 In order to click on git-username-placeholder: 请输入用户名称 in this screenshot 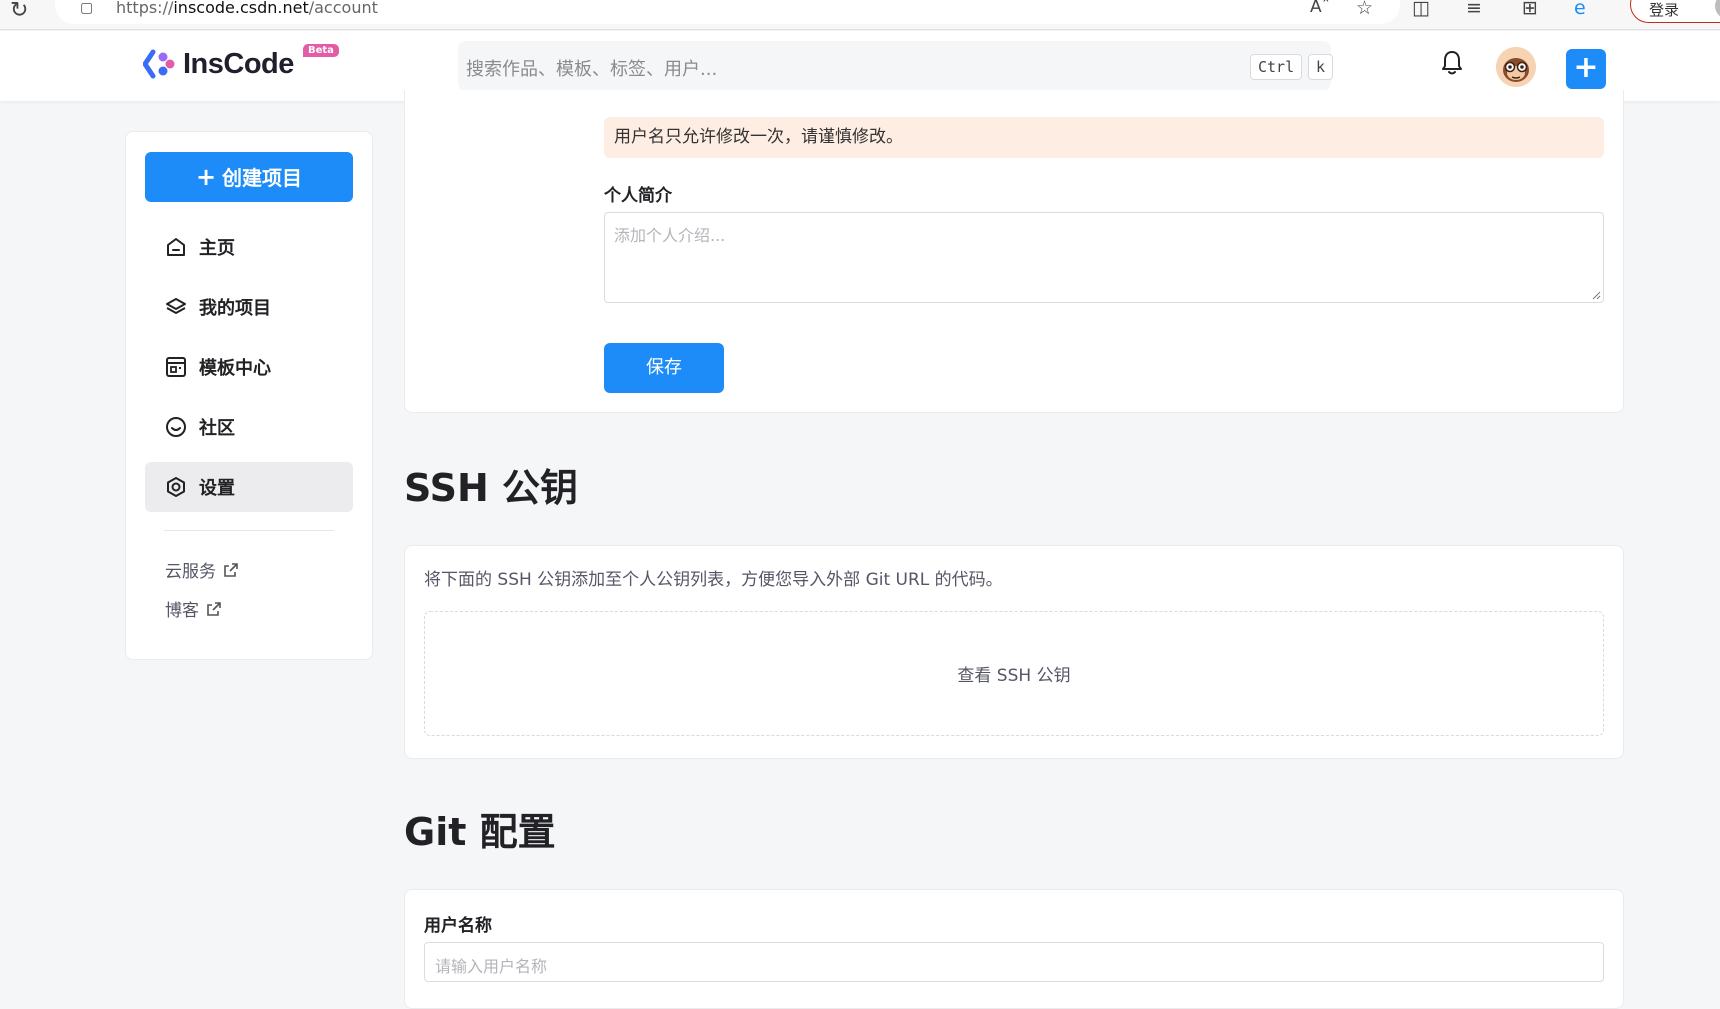, I will do `click(491, 966)`.